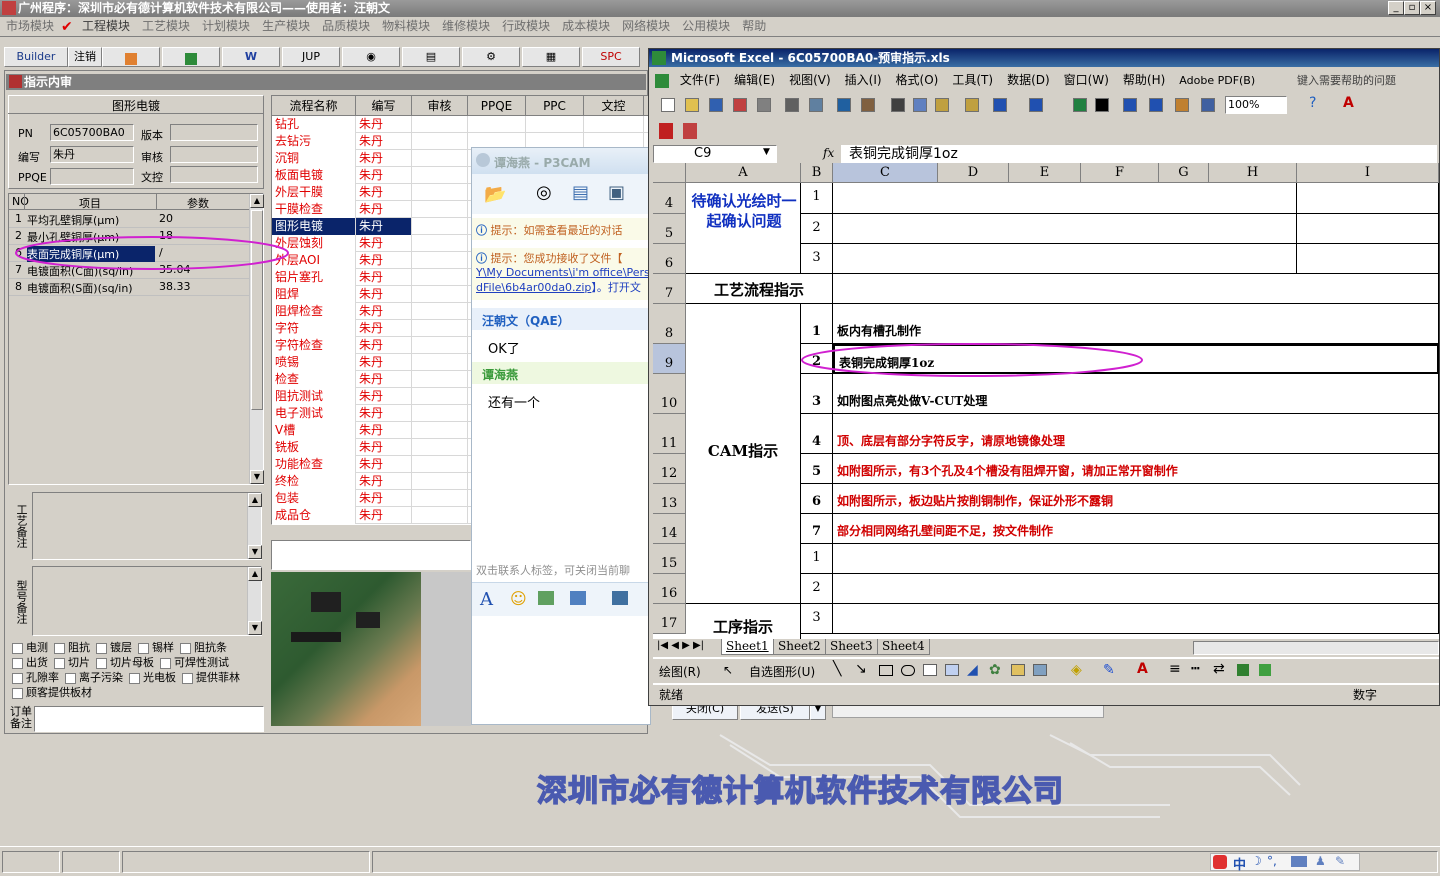  What do you see at coordinates (214, 154) in the screenshot?
I see `audit-field` at bounding box center [214, 154].